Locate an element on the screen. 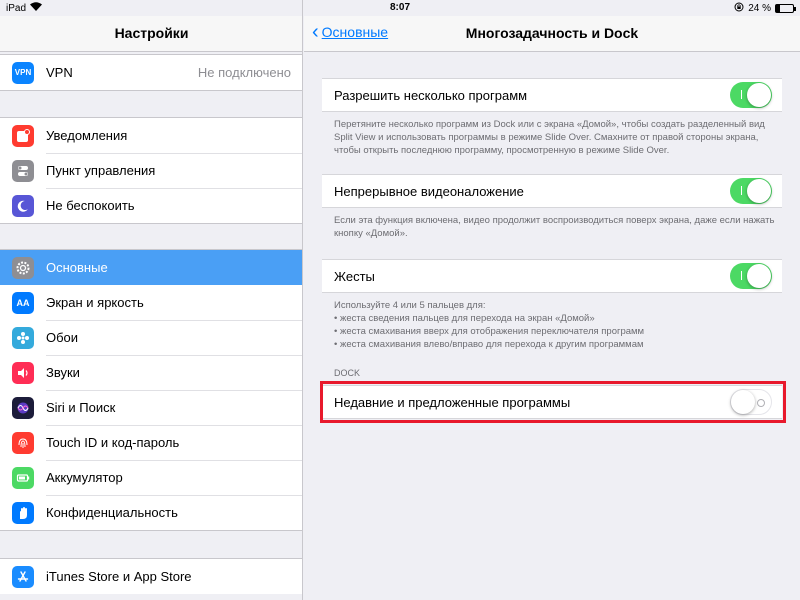  vpn-status: Не подключено is located at coordinates (244, 72).